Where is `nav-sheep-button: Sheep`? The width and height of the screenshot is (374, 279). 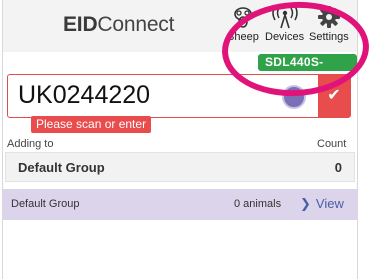
nav-sheep-button: Sheep is located at coordinates (243, 23).